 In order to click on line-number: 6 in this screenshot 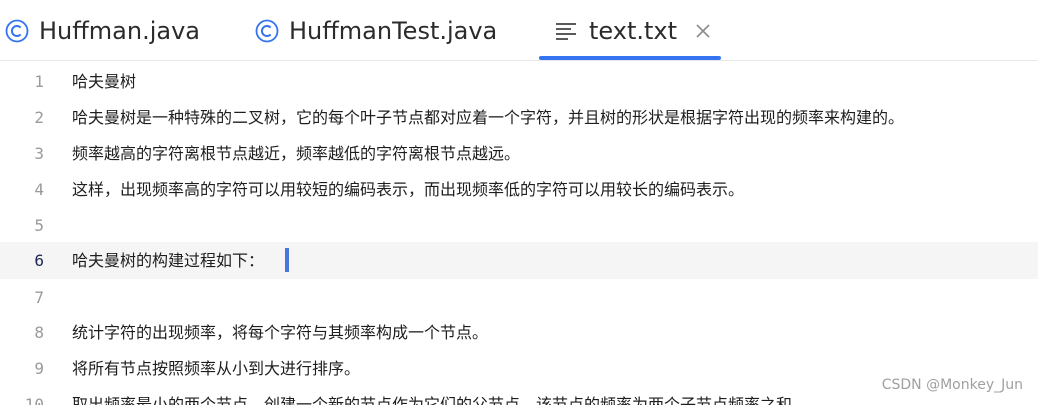, I will do `click(39, 260)`.